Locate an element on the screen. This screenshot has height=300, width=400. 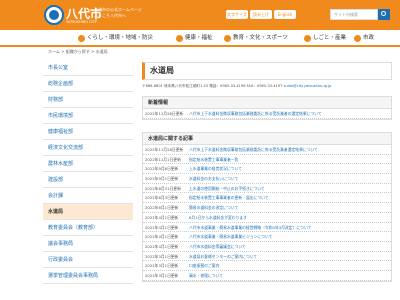
book-icon is located at coordinates (227, 38).